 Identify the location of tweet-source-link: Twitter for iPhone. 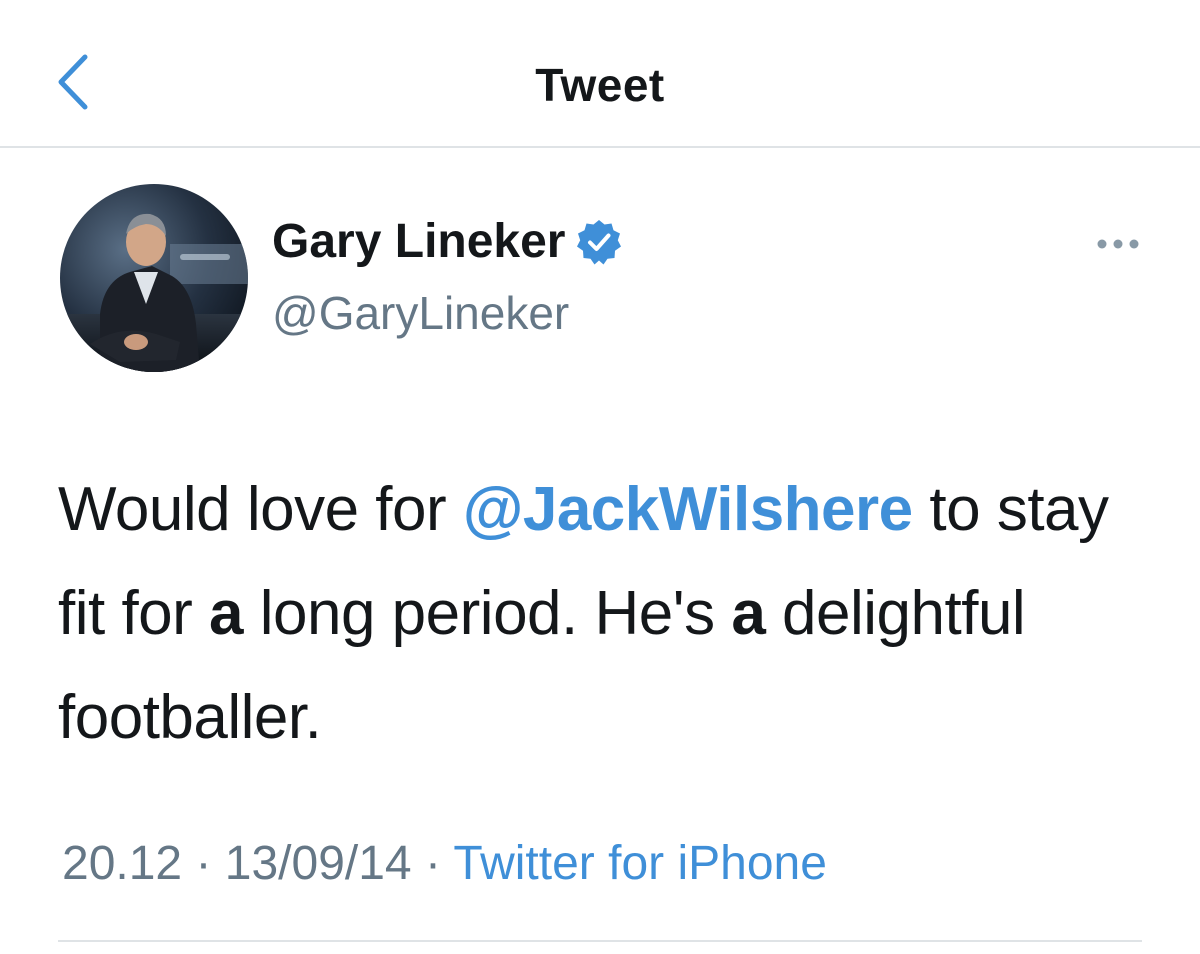
(640, 863).